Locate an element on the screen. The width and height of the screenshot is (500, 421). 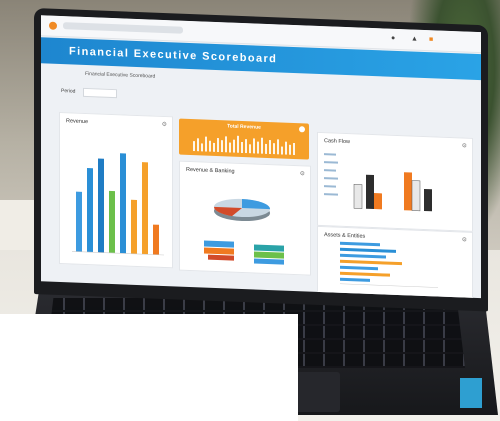
revenue-card: Revenue ⚙ is located at coordinates (116, 190).